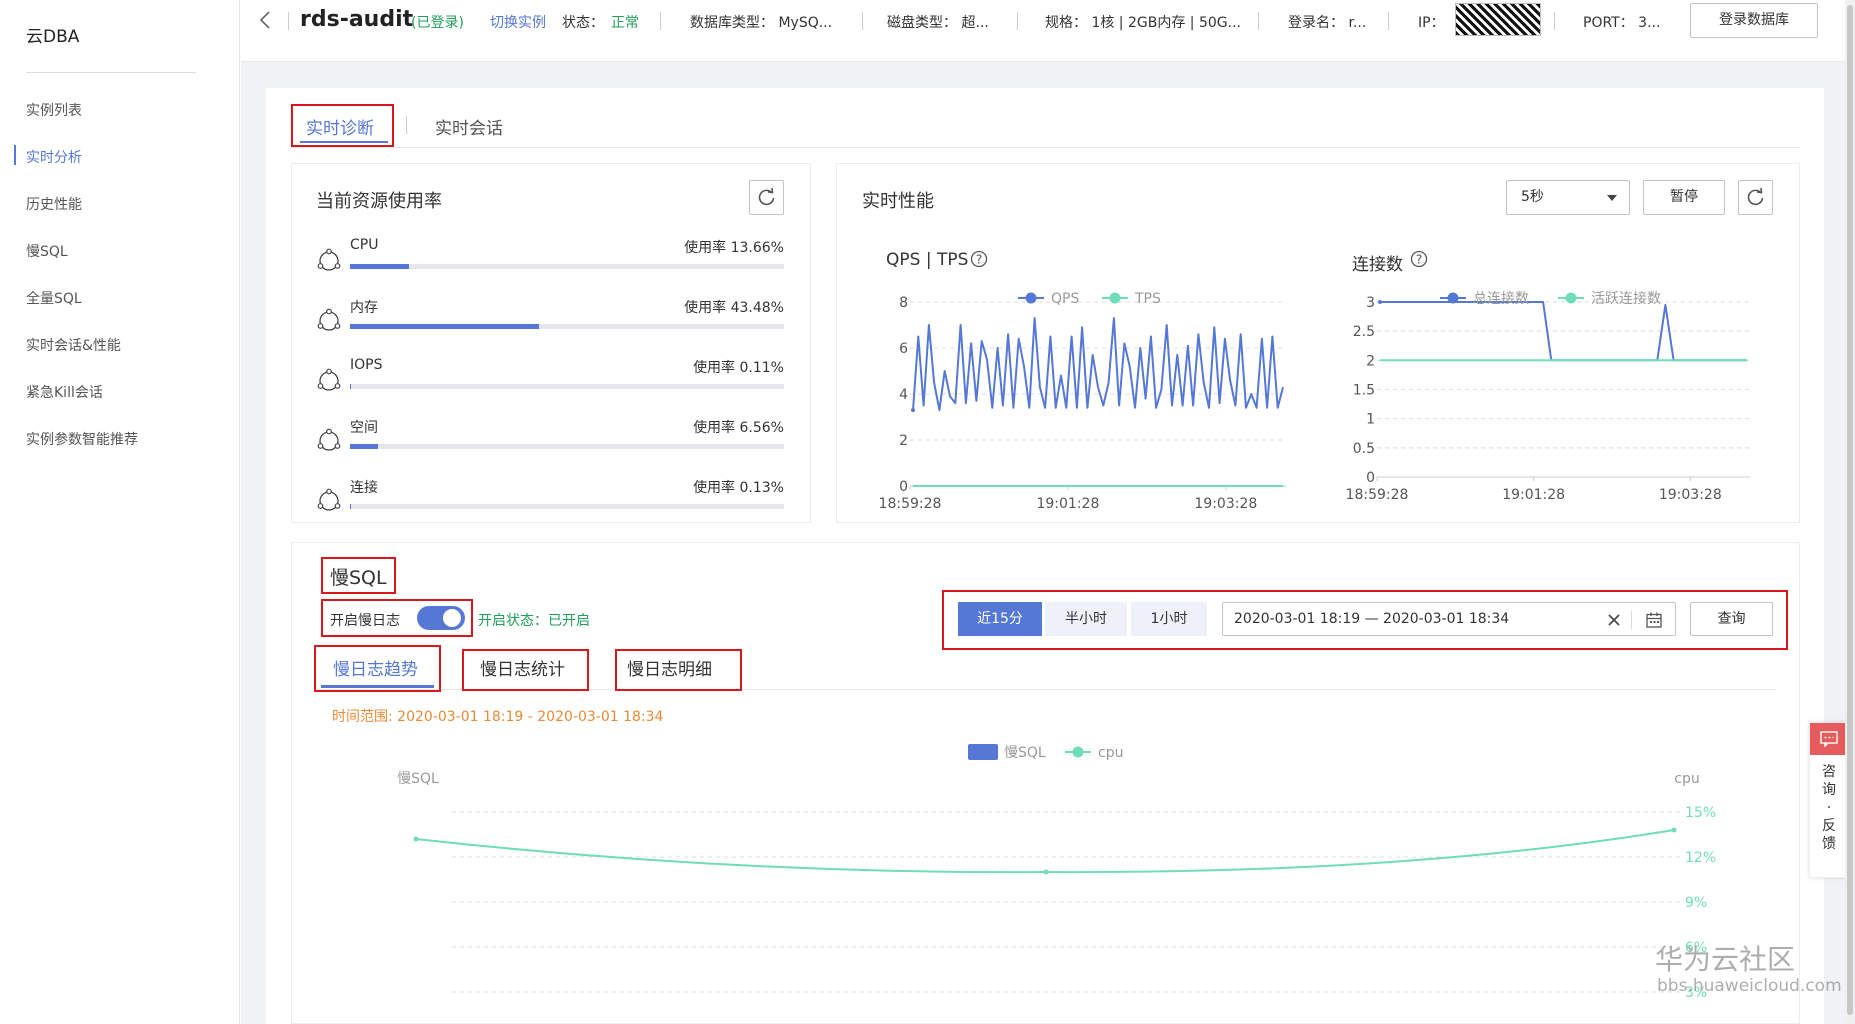 The width and height of the screenshot is (1855, 1024). I want to click on resource-usage-text: 使用率 0.11%, so click(738, 368).